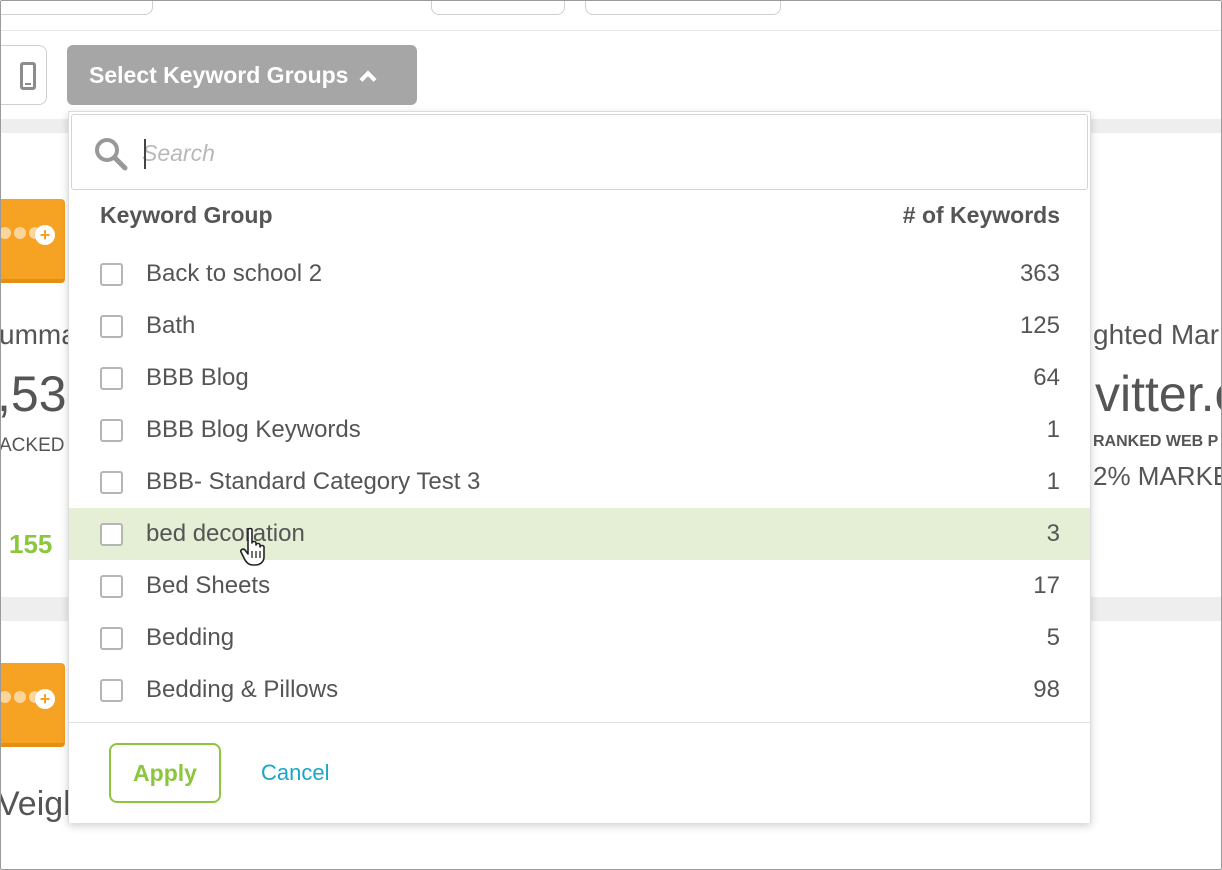 Image resolution: width=1222 pixels, height=870 pixels. What do you see at coordinates (1053, 637) in the screenshot?
I see `keyword-count: 5` at bounding box center [1053, 637].